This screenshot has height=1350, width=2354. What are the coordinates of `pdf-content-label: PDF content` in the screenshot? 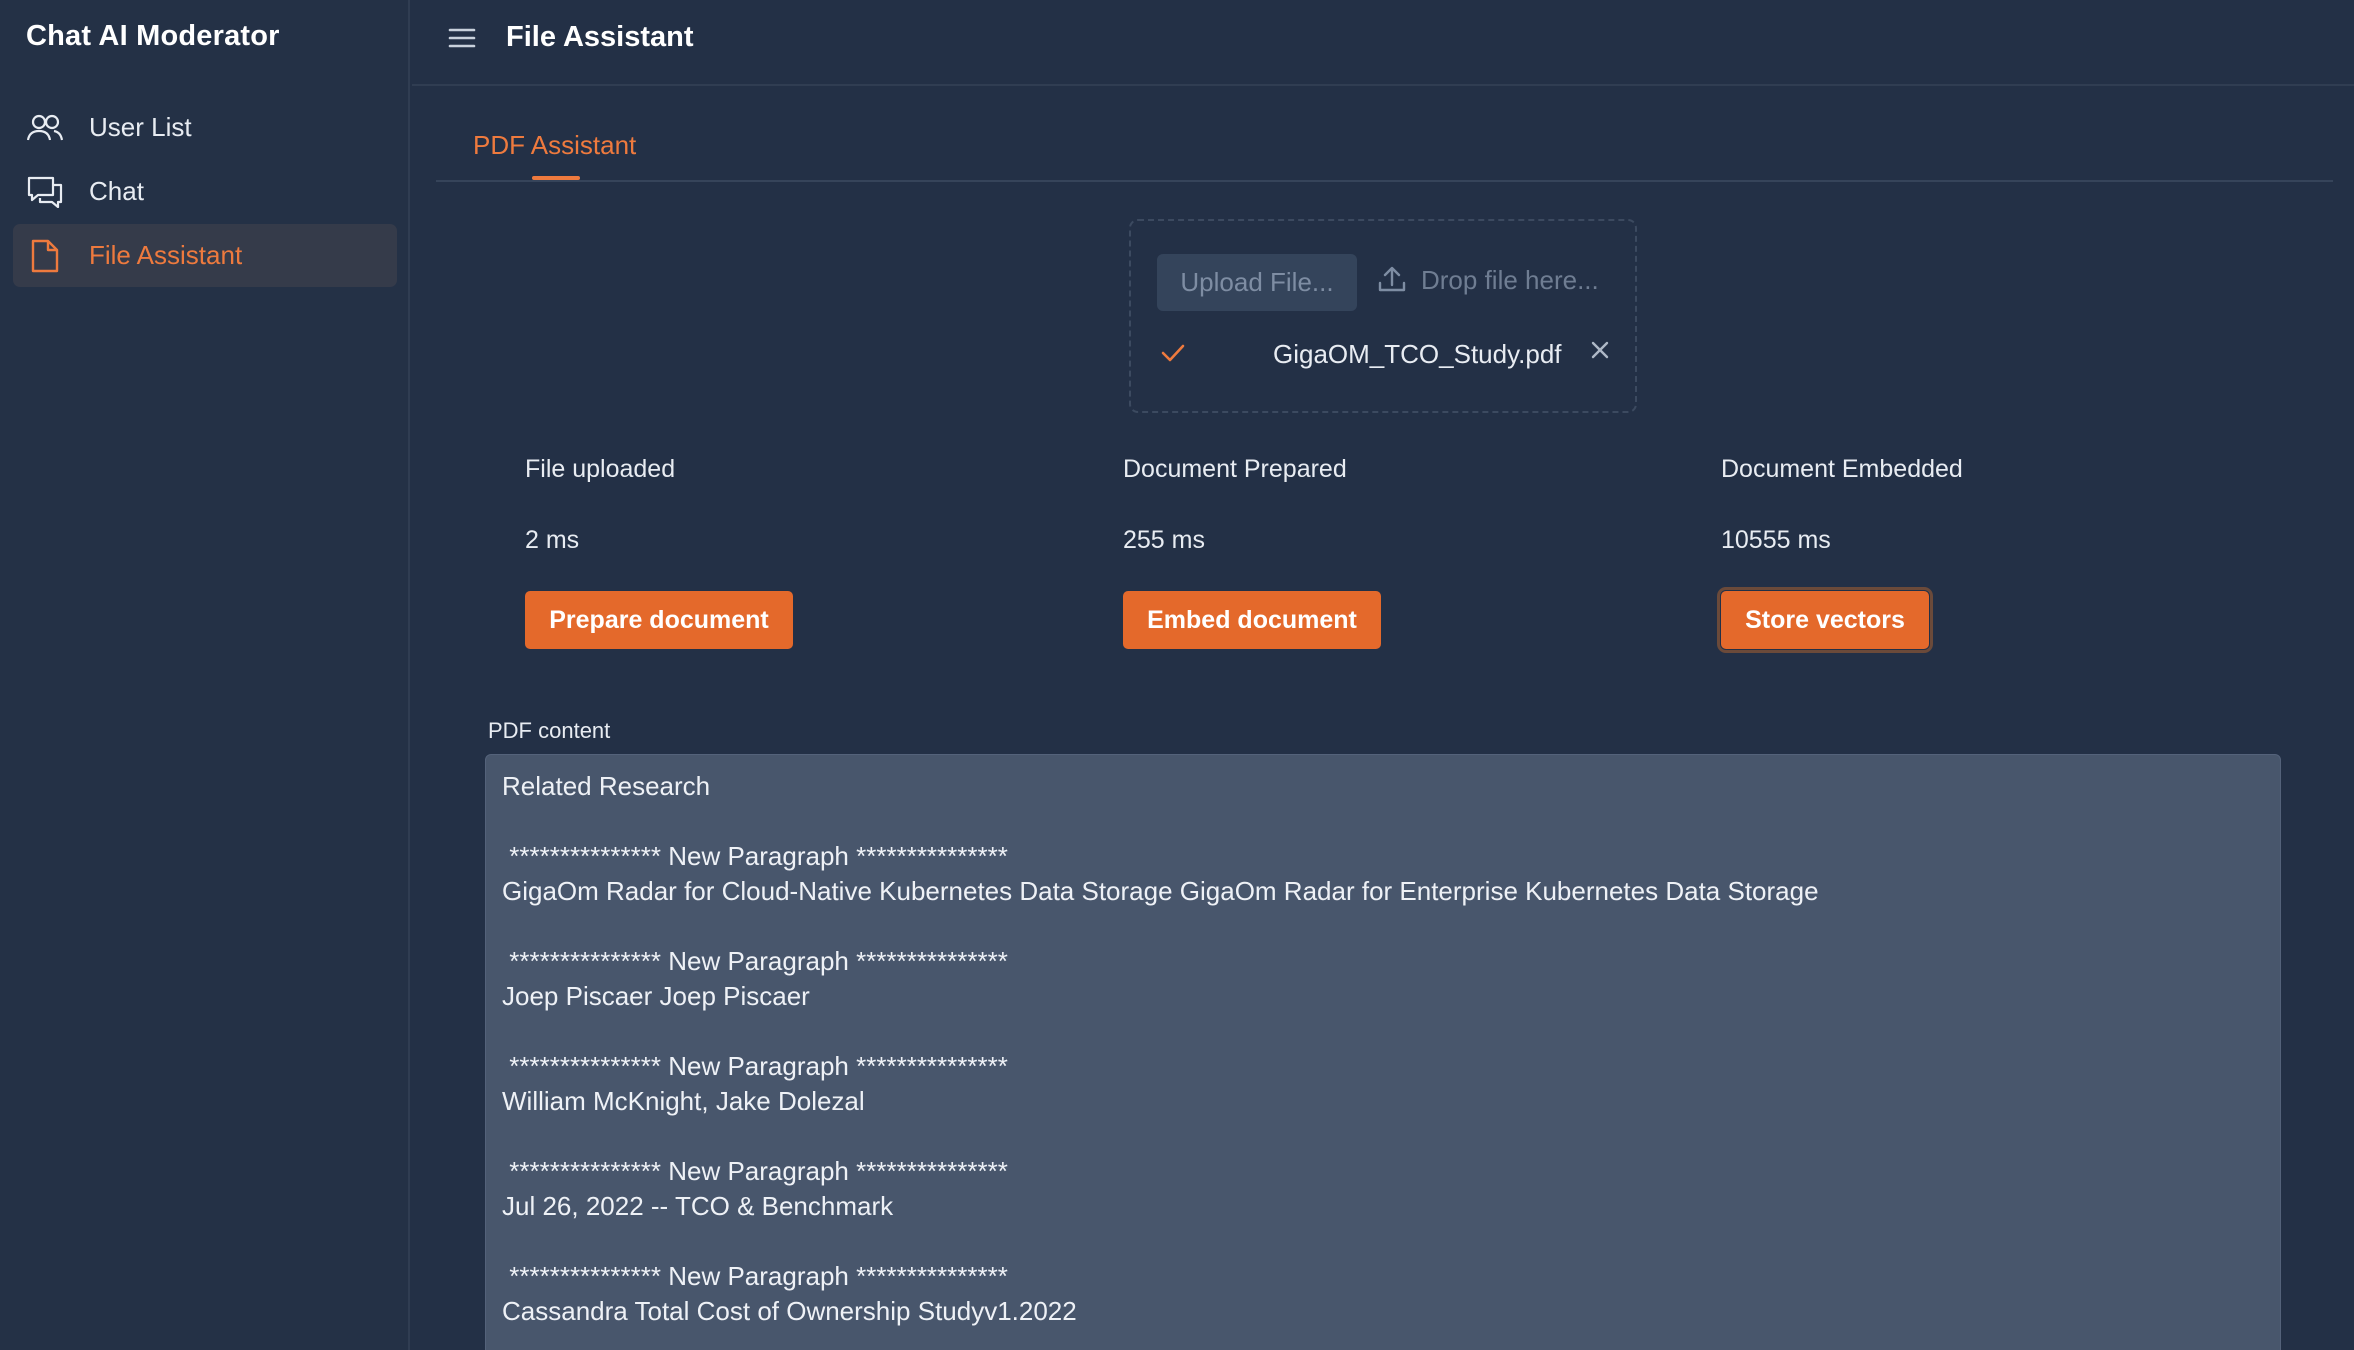 It's located at (549, 730).